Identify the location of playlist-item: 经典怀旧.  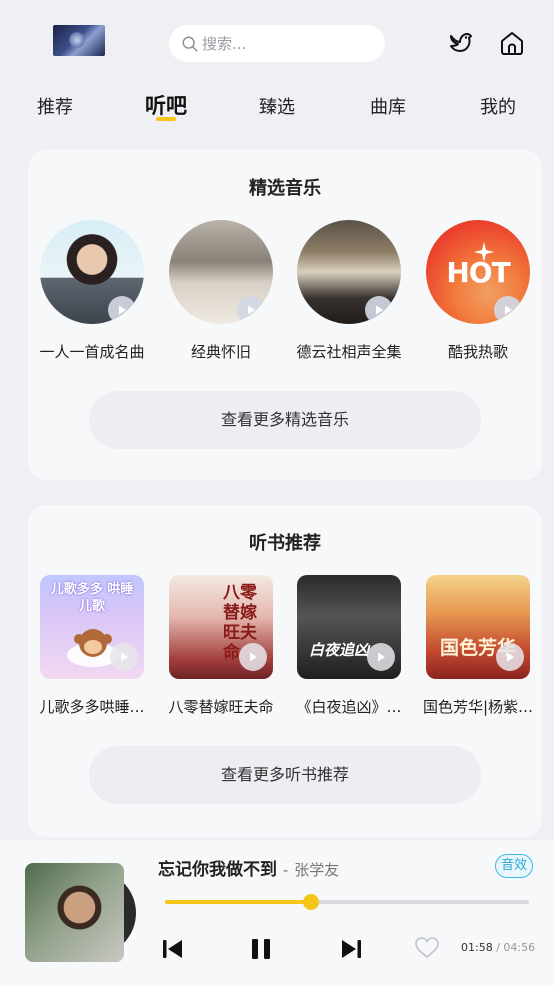
(221, 290).